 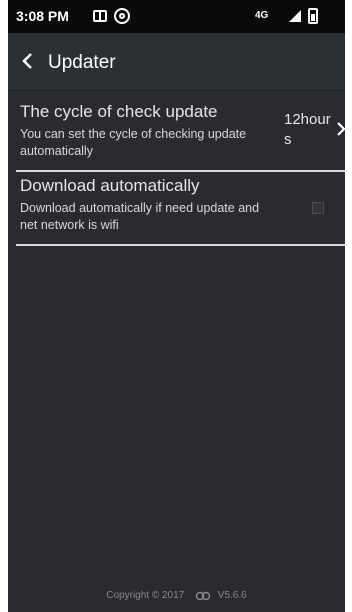 What do you see at coordinates (176, 16) in the screenshot?
I see `status-bar: 3:08 PM 4G` at bounding box center [176, 16].